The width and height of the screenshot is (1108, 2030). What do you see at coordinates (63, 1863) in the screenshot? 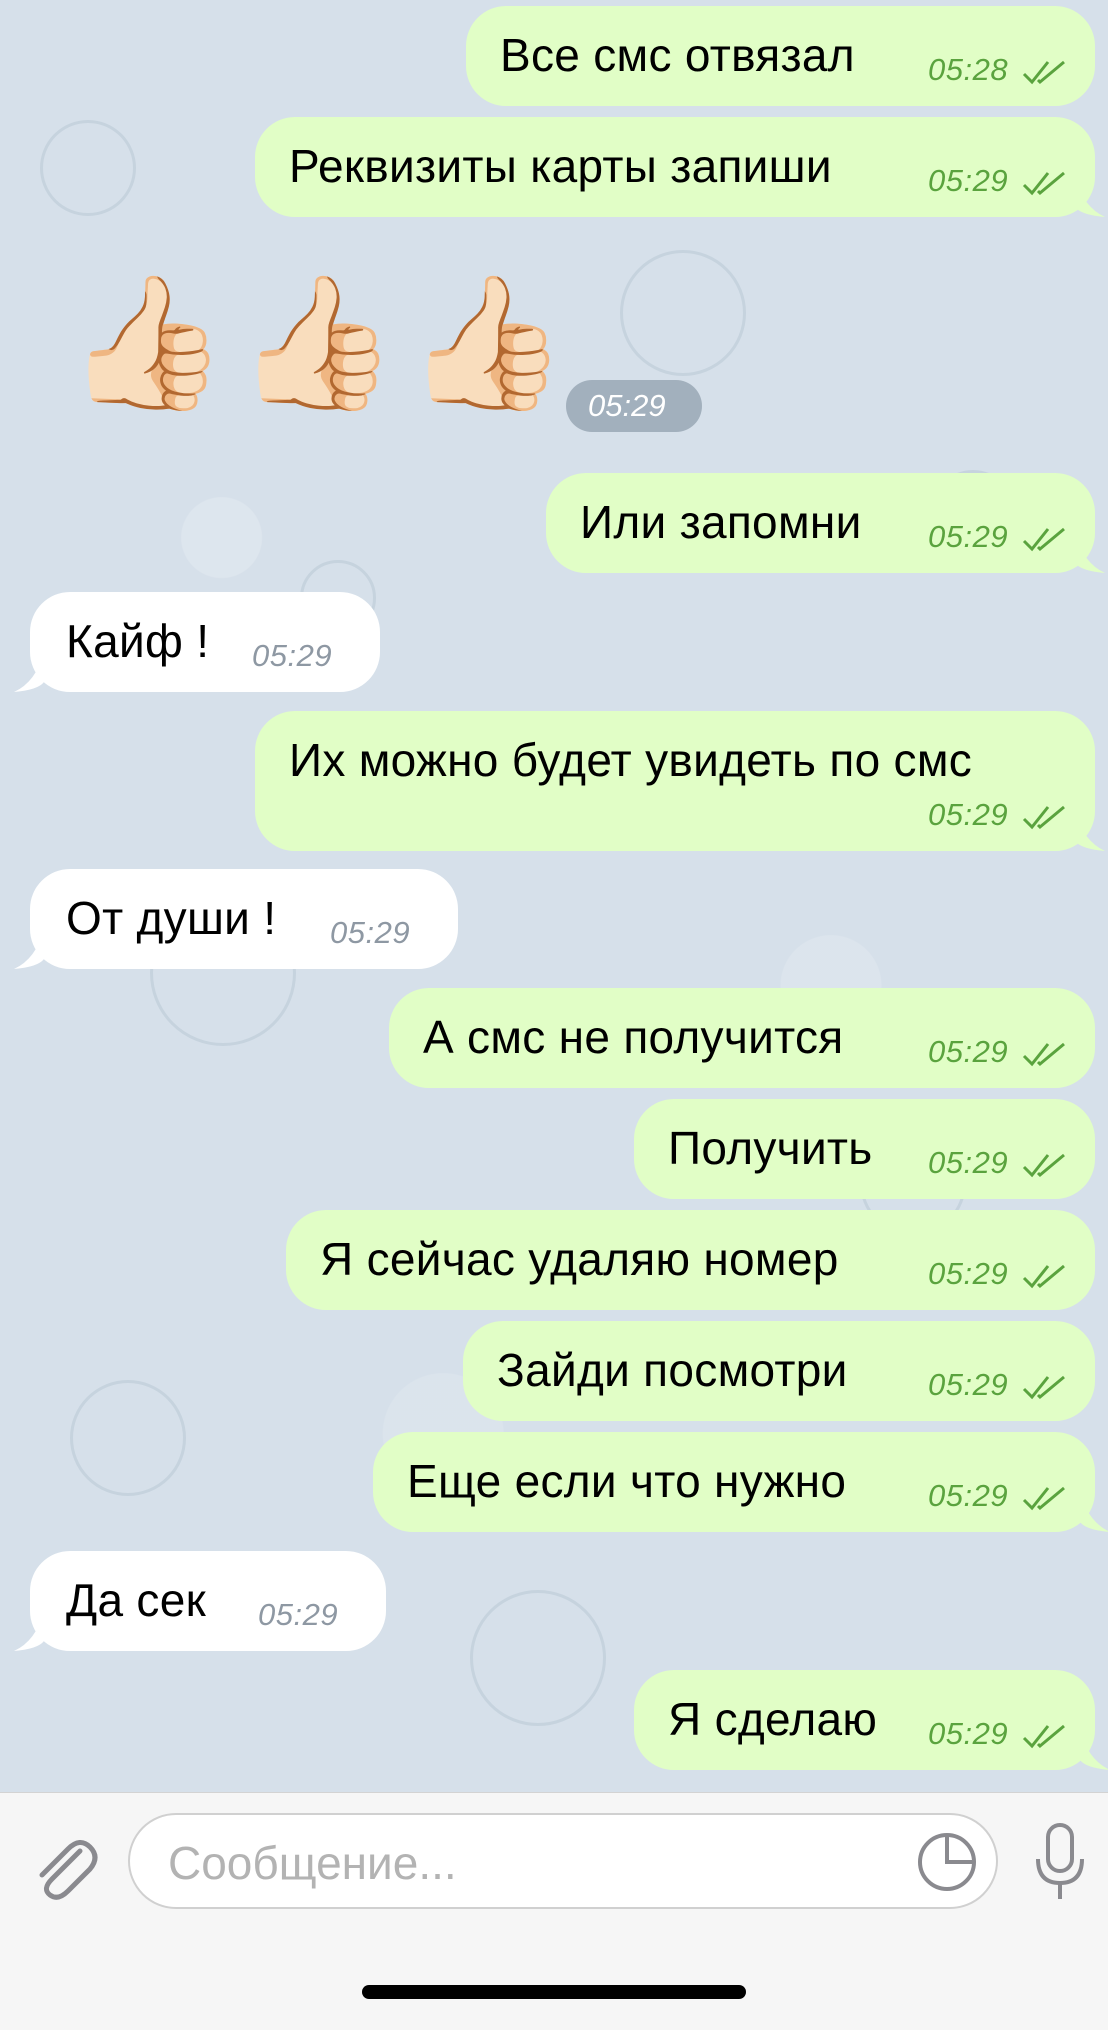
I see `paperclip-icon` at bounding box center [63, 1863].